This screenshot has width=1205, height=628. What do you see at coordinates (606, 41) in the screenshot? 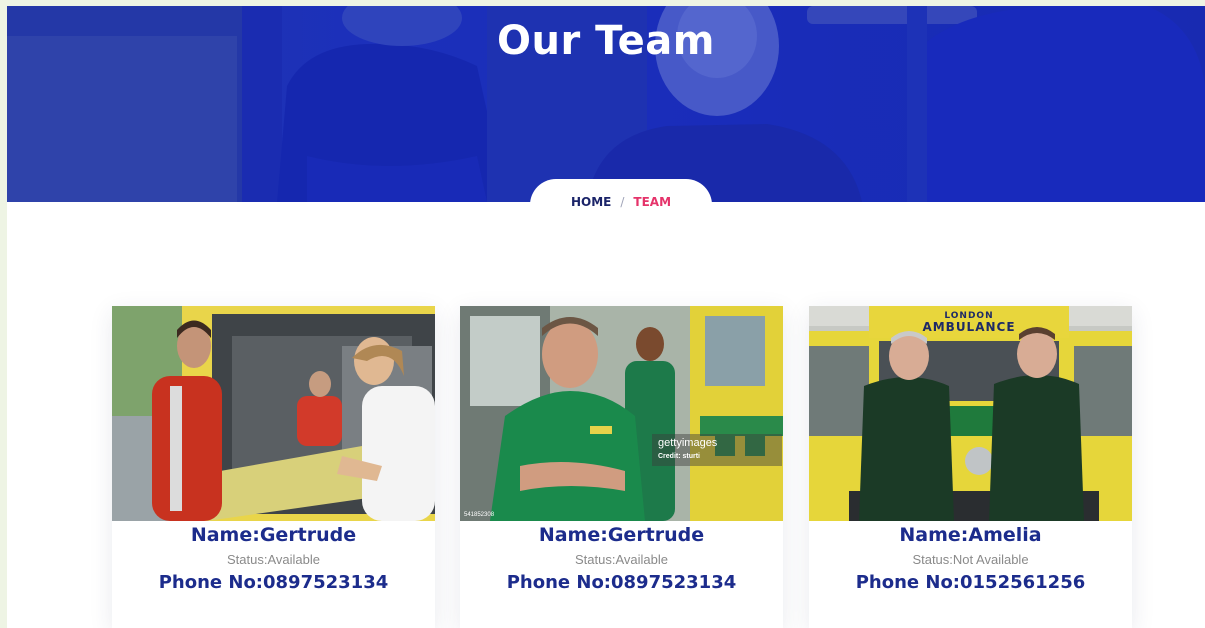
I see `page-title: Our Team` at bounding box center [606, 41].